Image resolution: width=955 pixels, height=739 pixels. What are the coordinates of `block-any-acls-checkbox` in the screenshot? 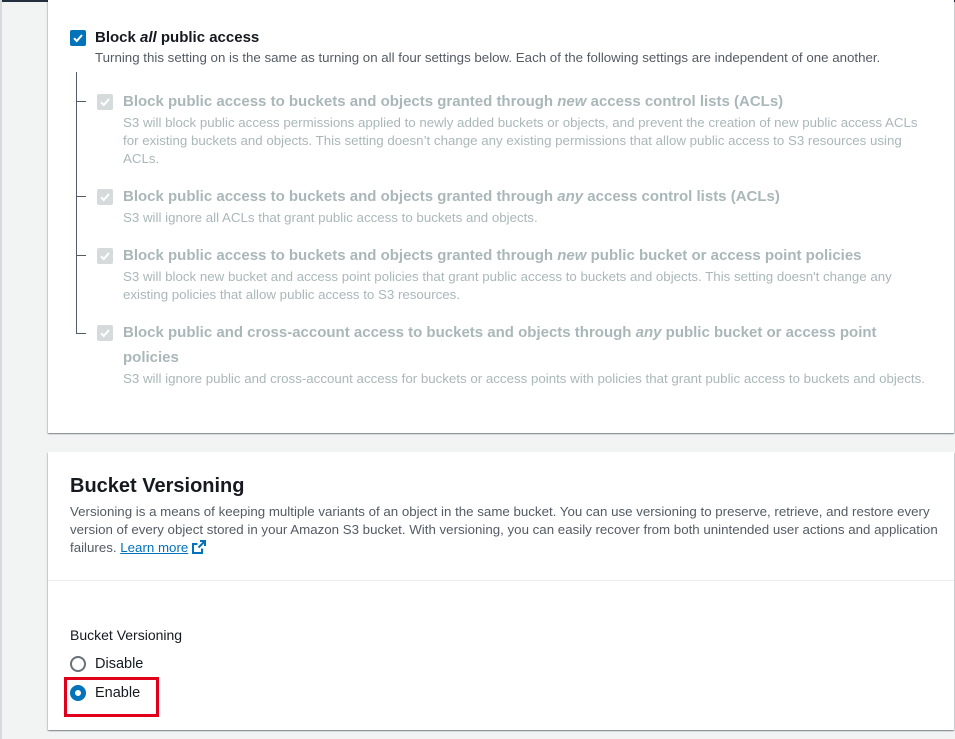 It's located at (105, 197).